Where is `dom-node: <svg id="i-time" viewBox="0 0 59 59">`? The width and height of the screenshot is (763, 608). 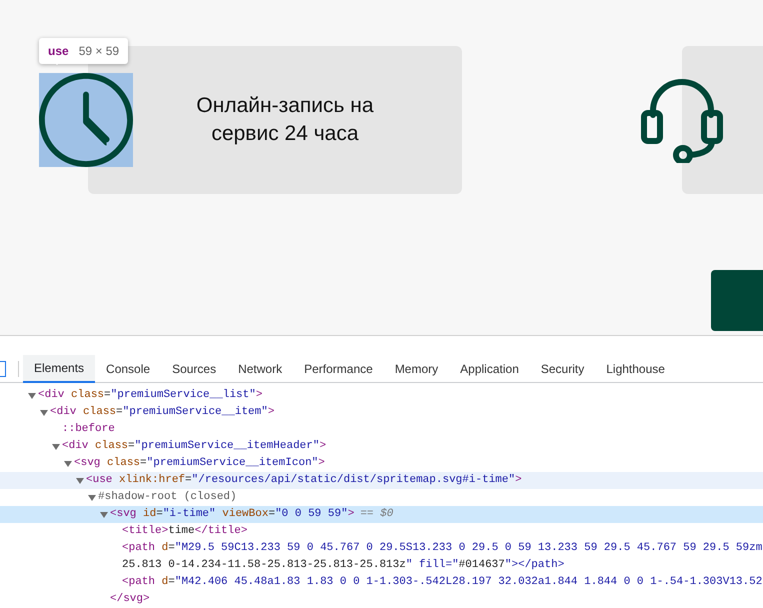 dom-node: <svg id="i-time" viewBox="0 0 59 59"> is located at coordinates (232, 514).